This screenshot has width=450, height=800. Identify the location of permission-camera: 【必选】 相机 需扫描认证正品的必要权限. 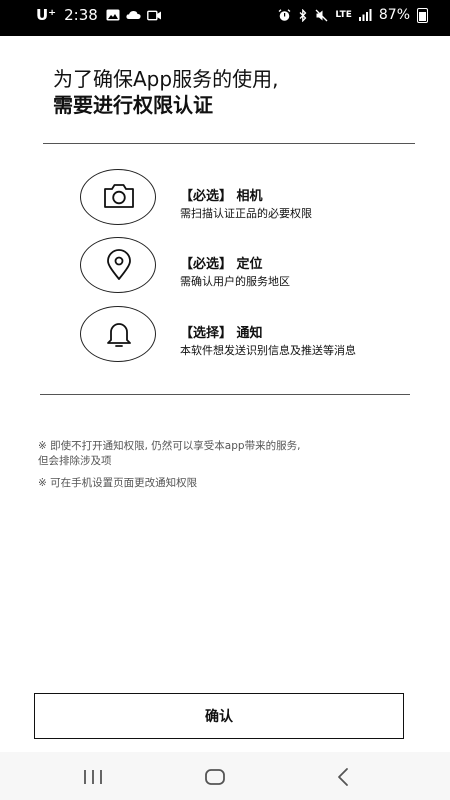
(245, 204).